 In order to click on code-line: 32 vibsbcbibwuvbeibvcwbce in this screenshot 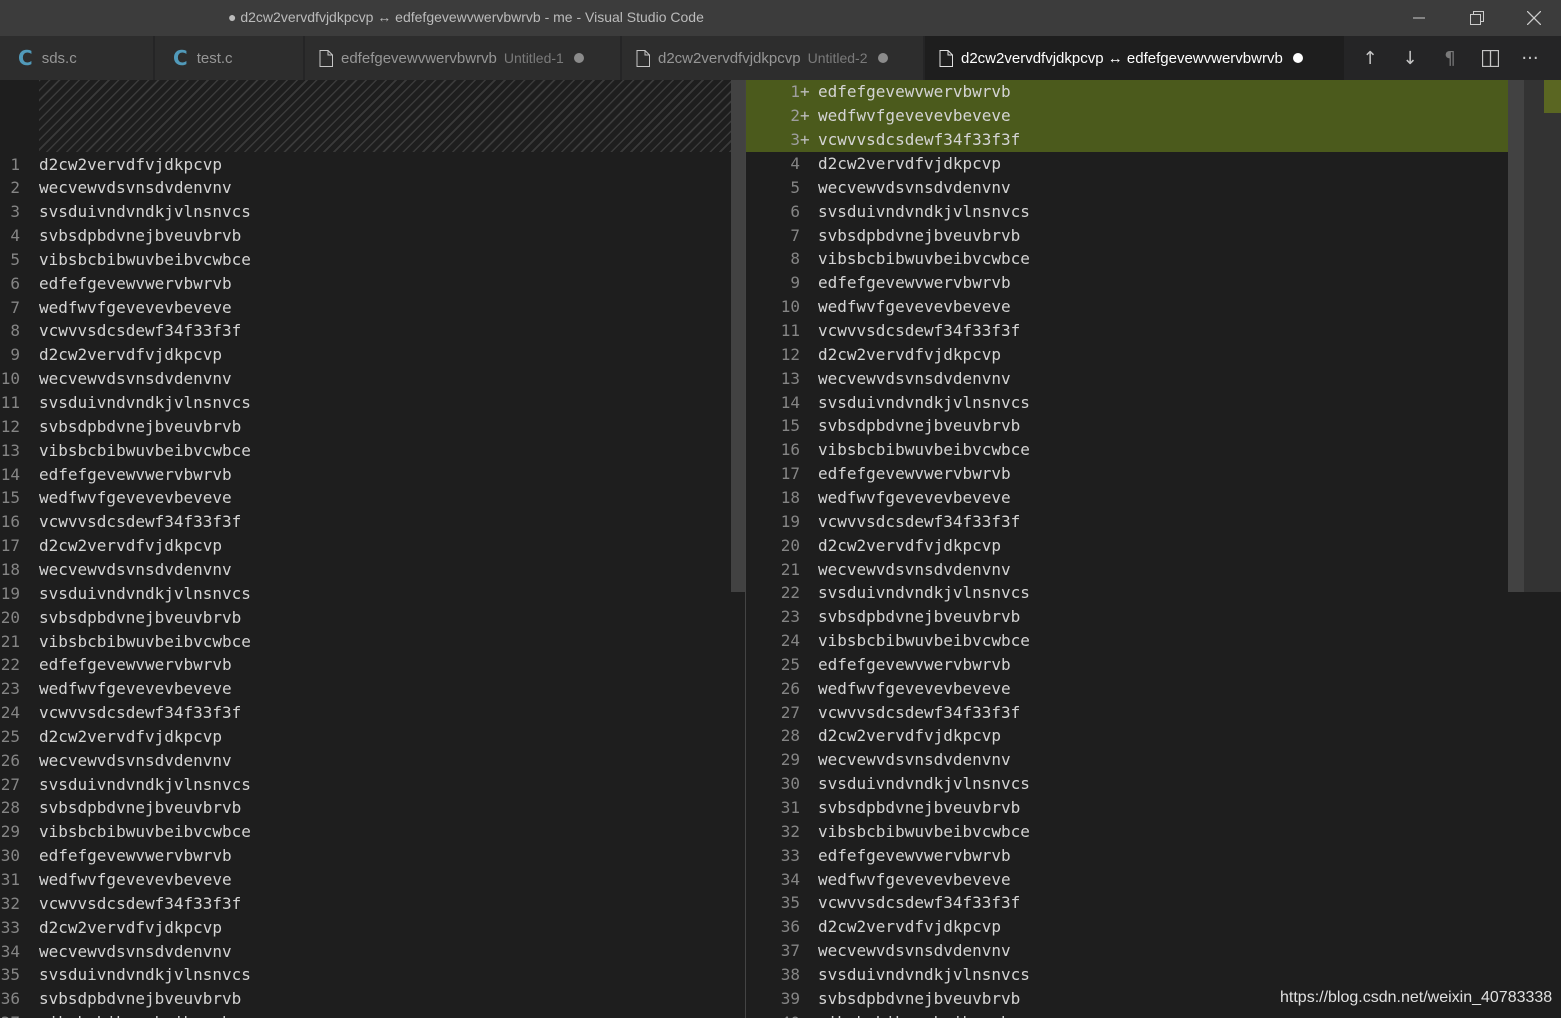, I will do `click(1127, 832)`.